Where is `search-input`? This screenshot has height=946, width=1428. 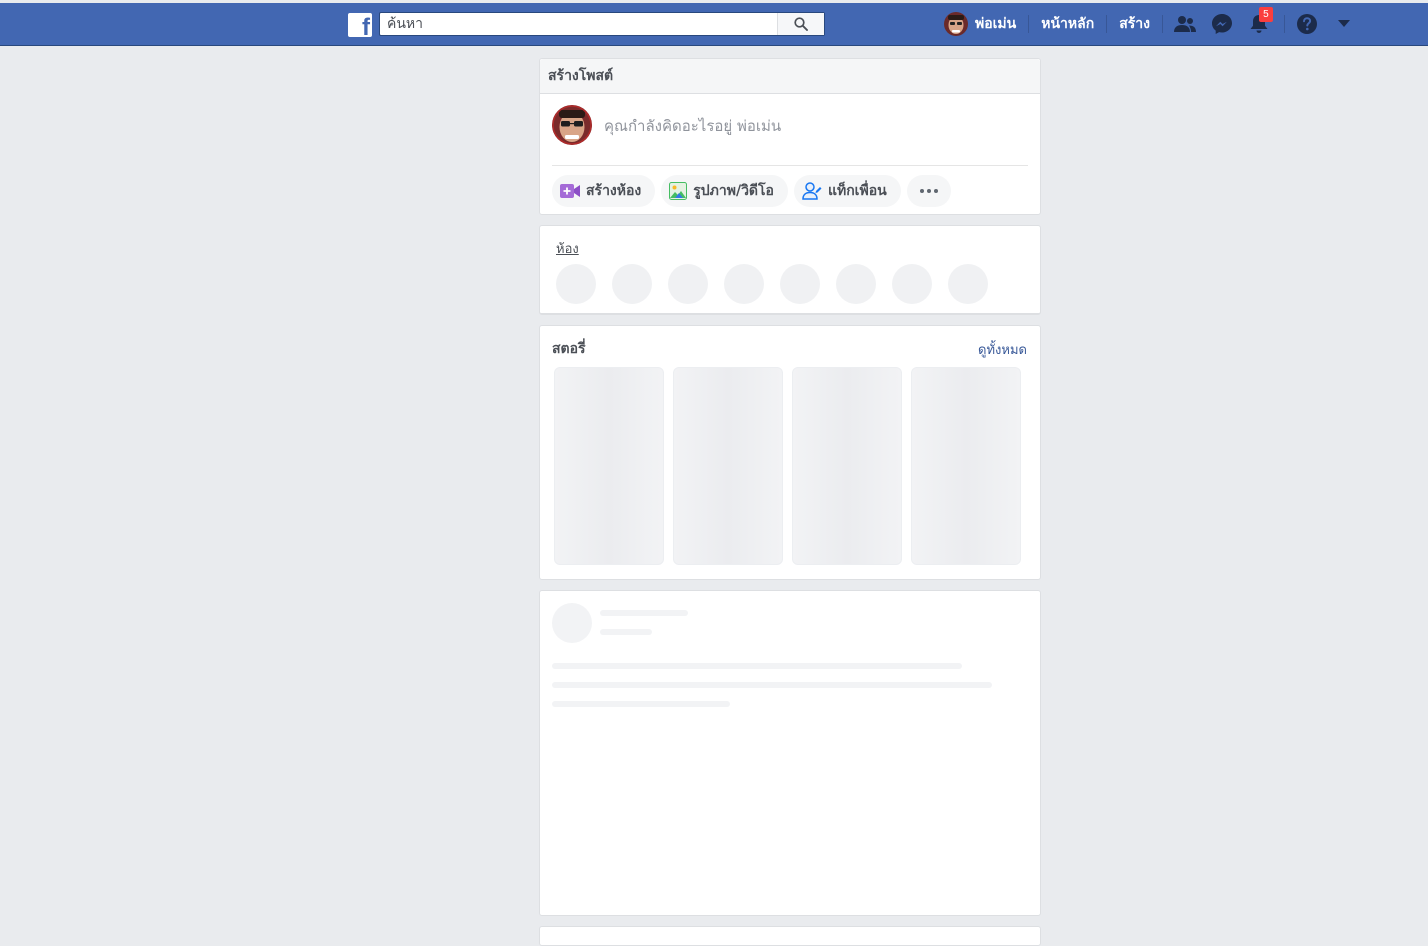
search-input is located at coordinates (579, 24).